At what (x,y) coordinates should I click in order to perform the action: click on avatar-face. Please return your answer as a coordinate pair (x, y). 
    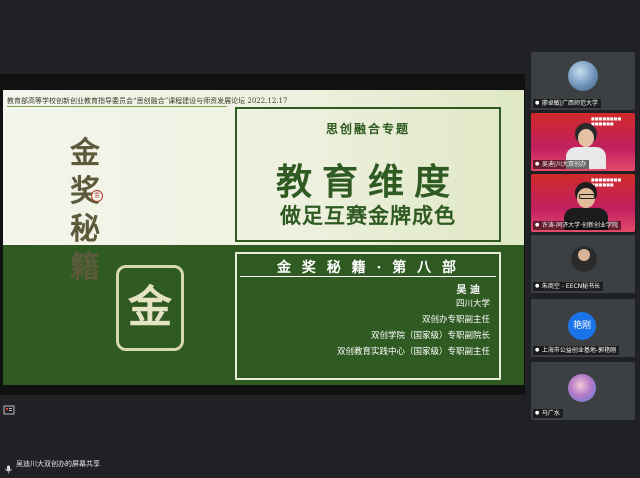
    Looking at the image, I should click on (584, 255).